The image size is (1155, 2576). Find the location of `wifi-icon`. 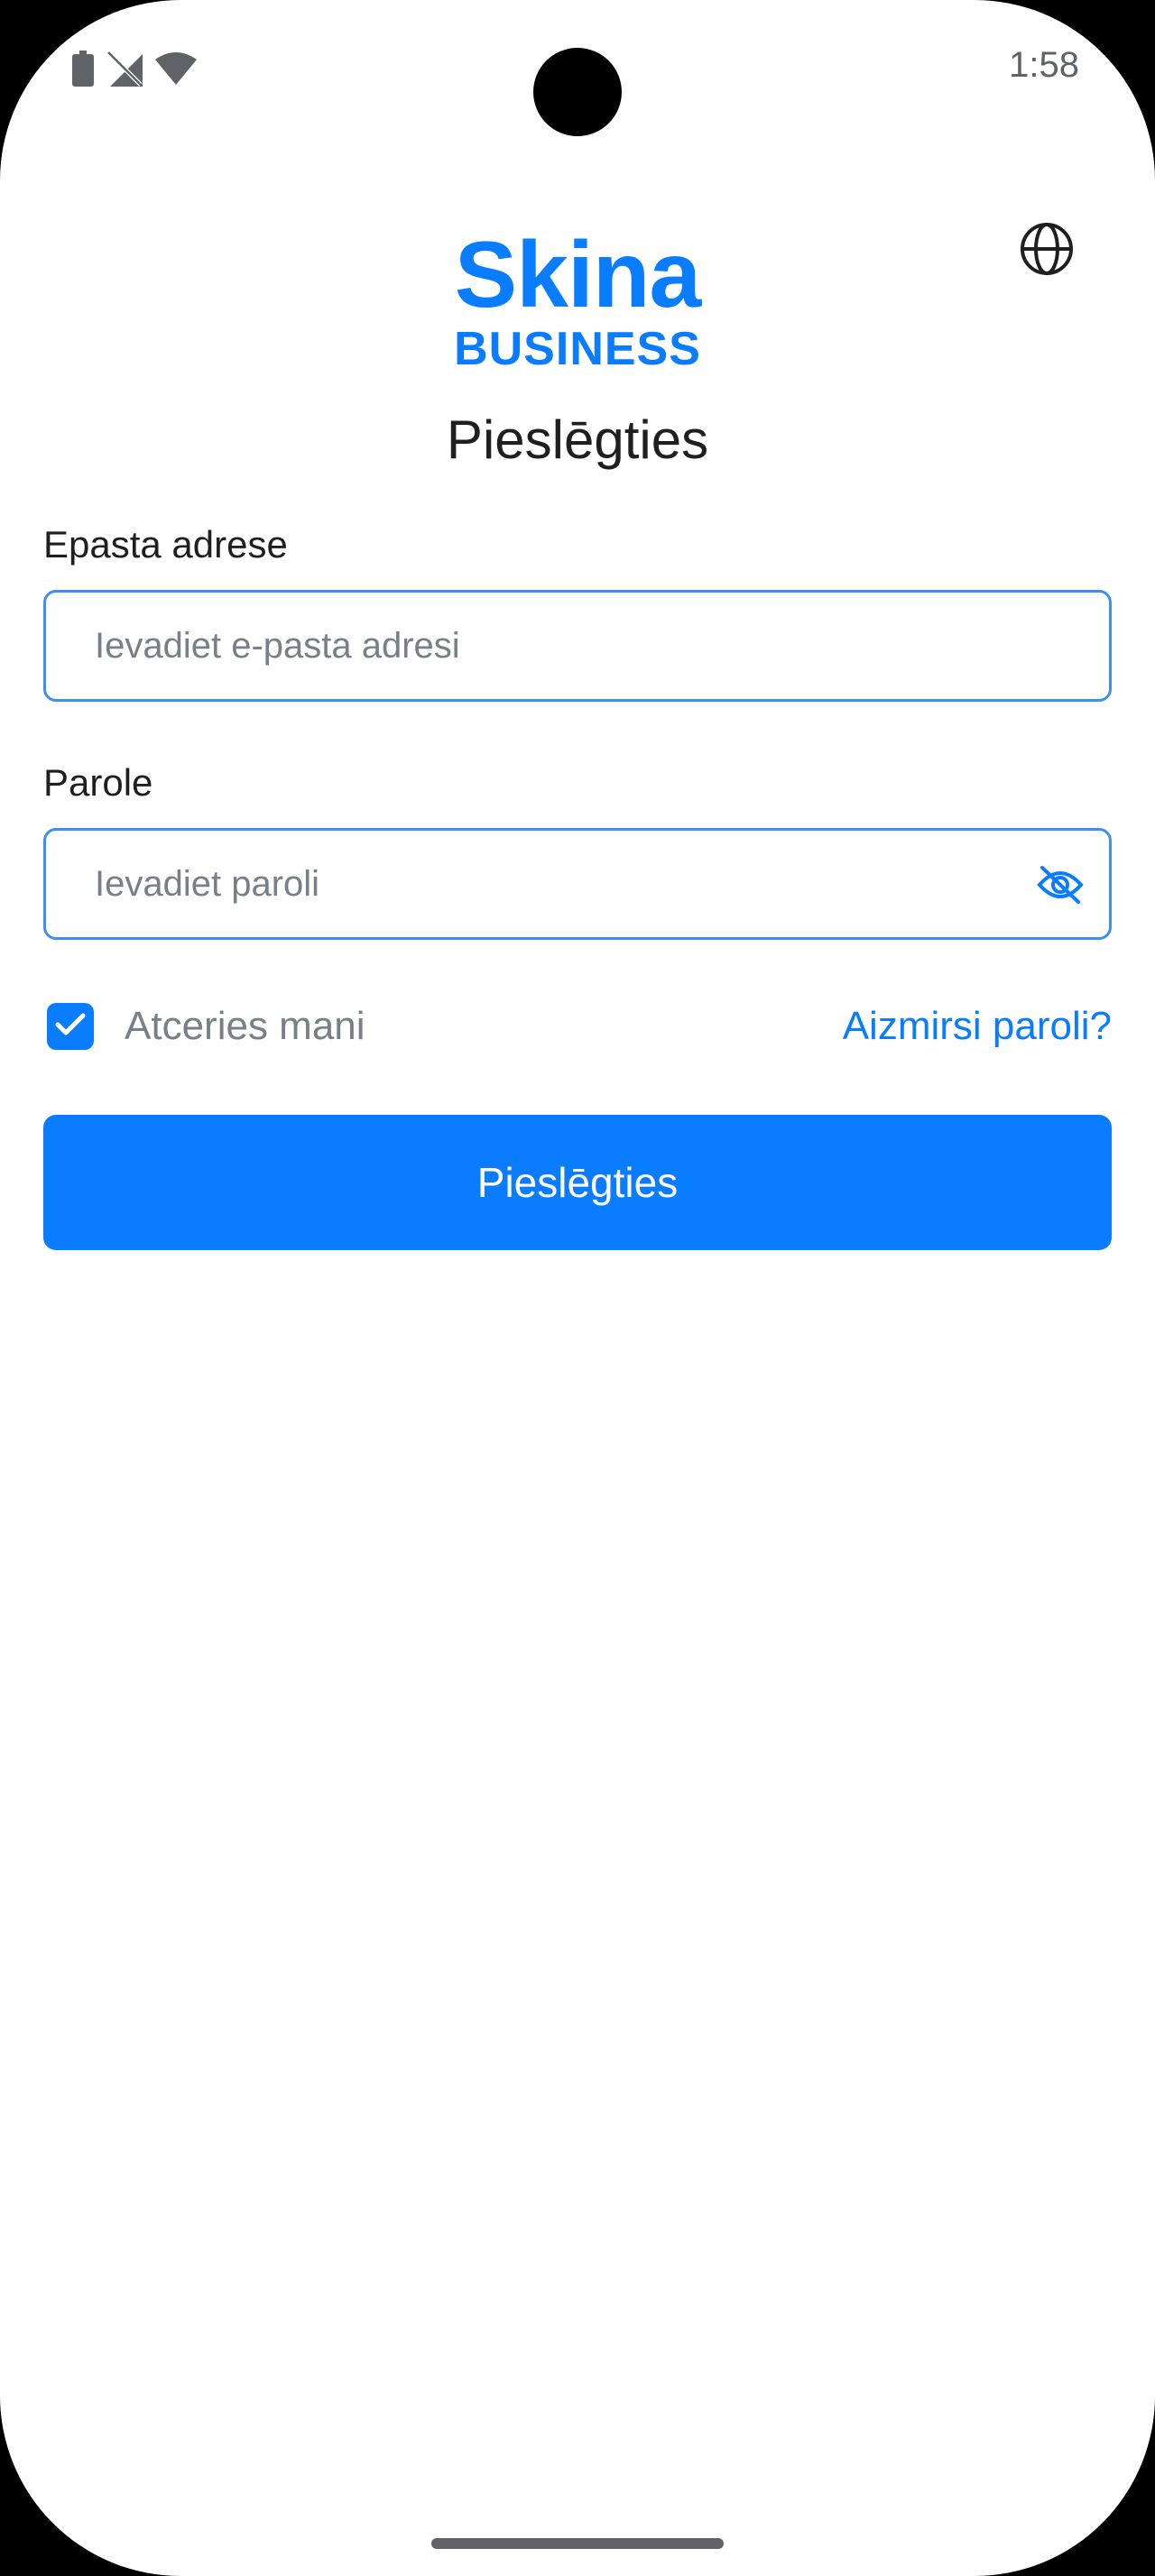

wifi-icon is located at coordinates (176, 70).